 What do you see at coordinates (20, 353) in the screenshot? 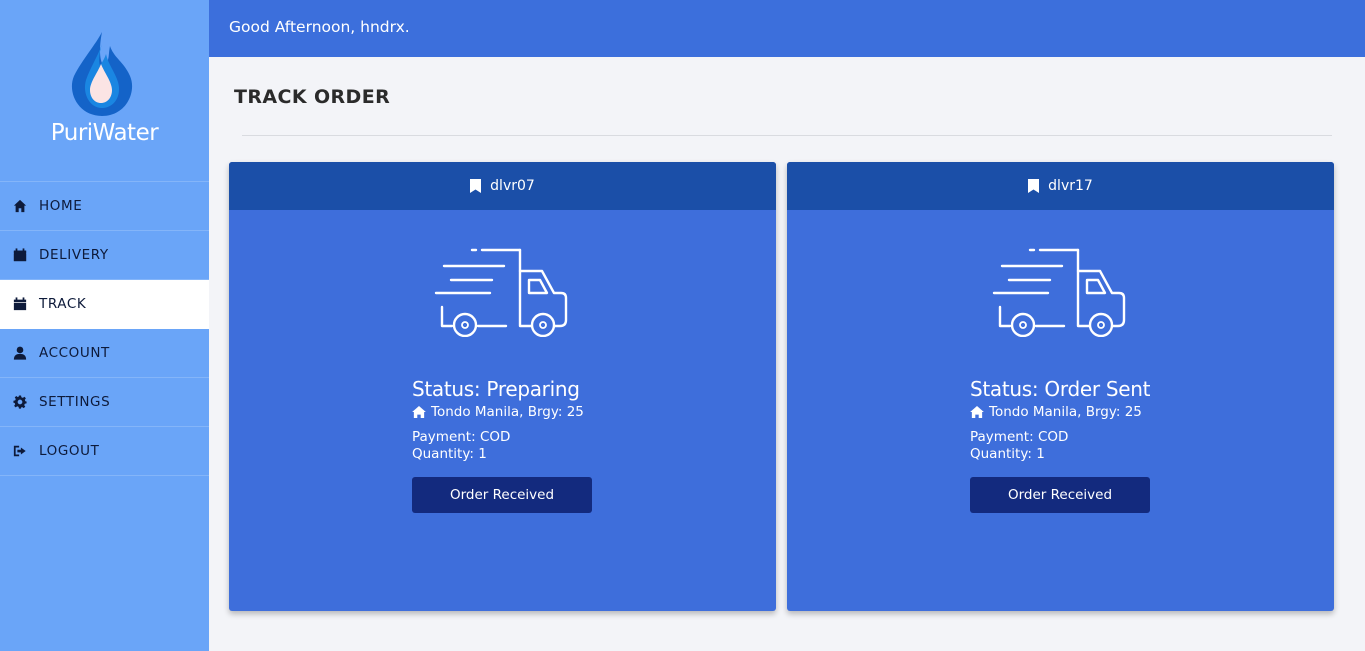
I see `user-icon` at bounding box center [20, 353].